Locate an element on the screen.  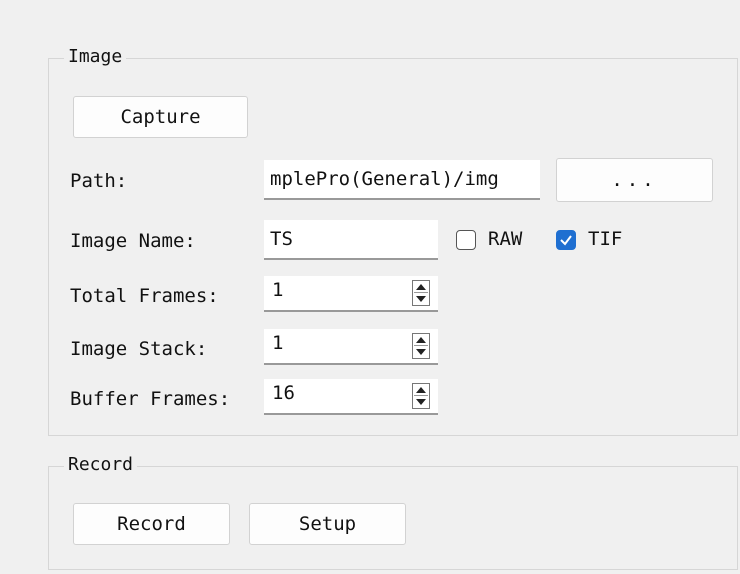
capture-button: Capture is located at coordinates (160, 117).